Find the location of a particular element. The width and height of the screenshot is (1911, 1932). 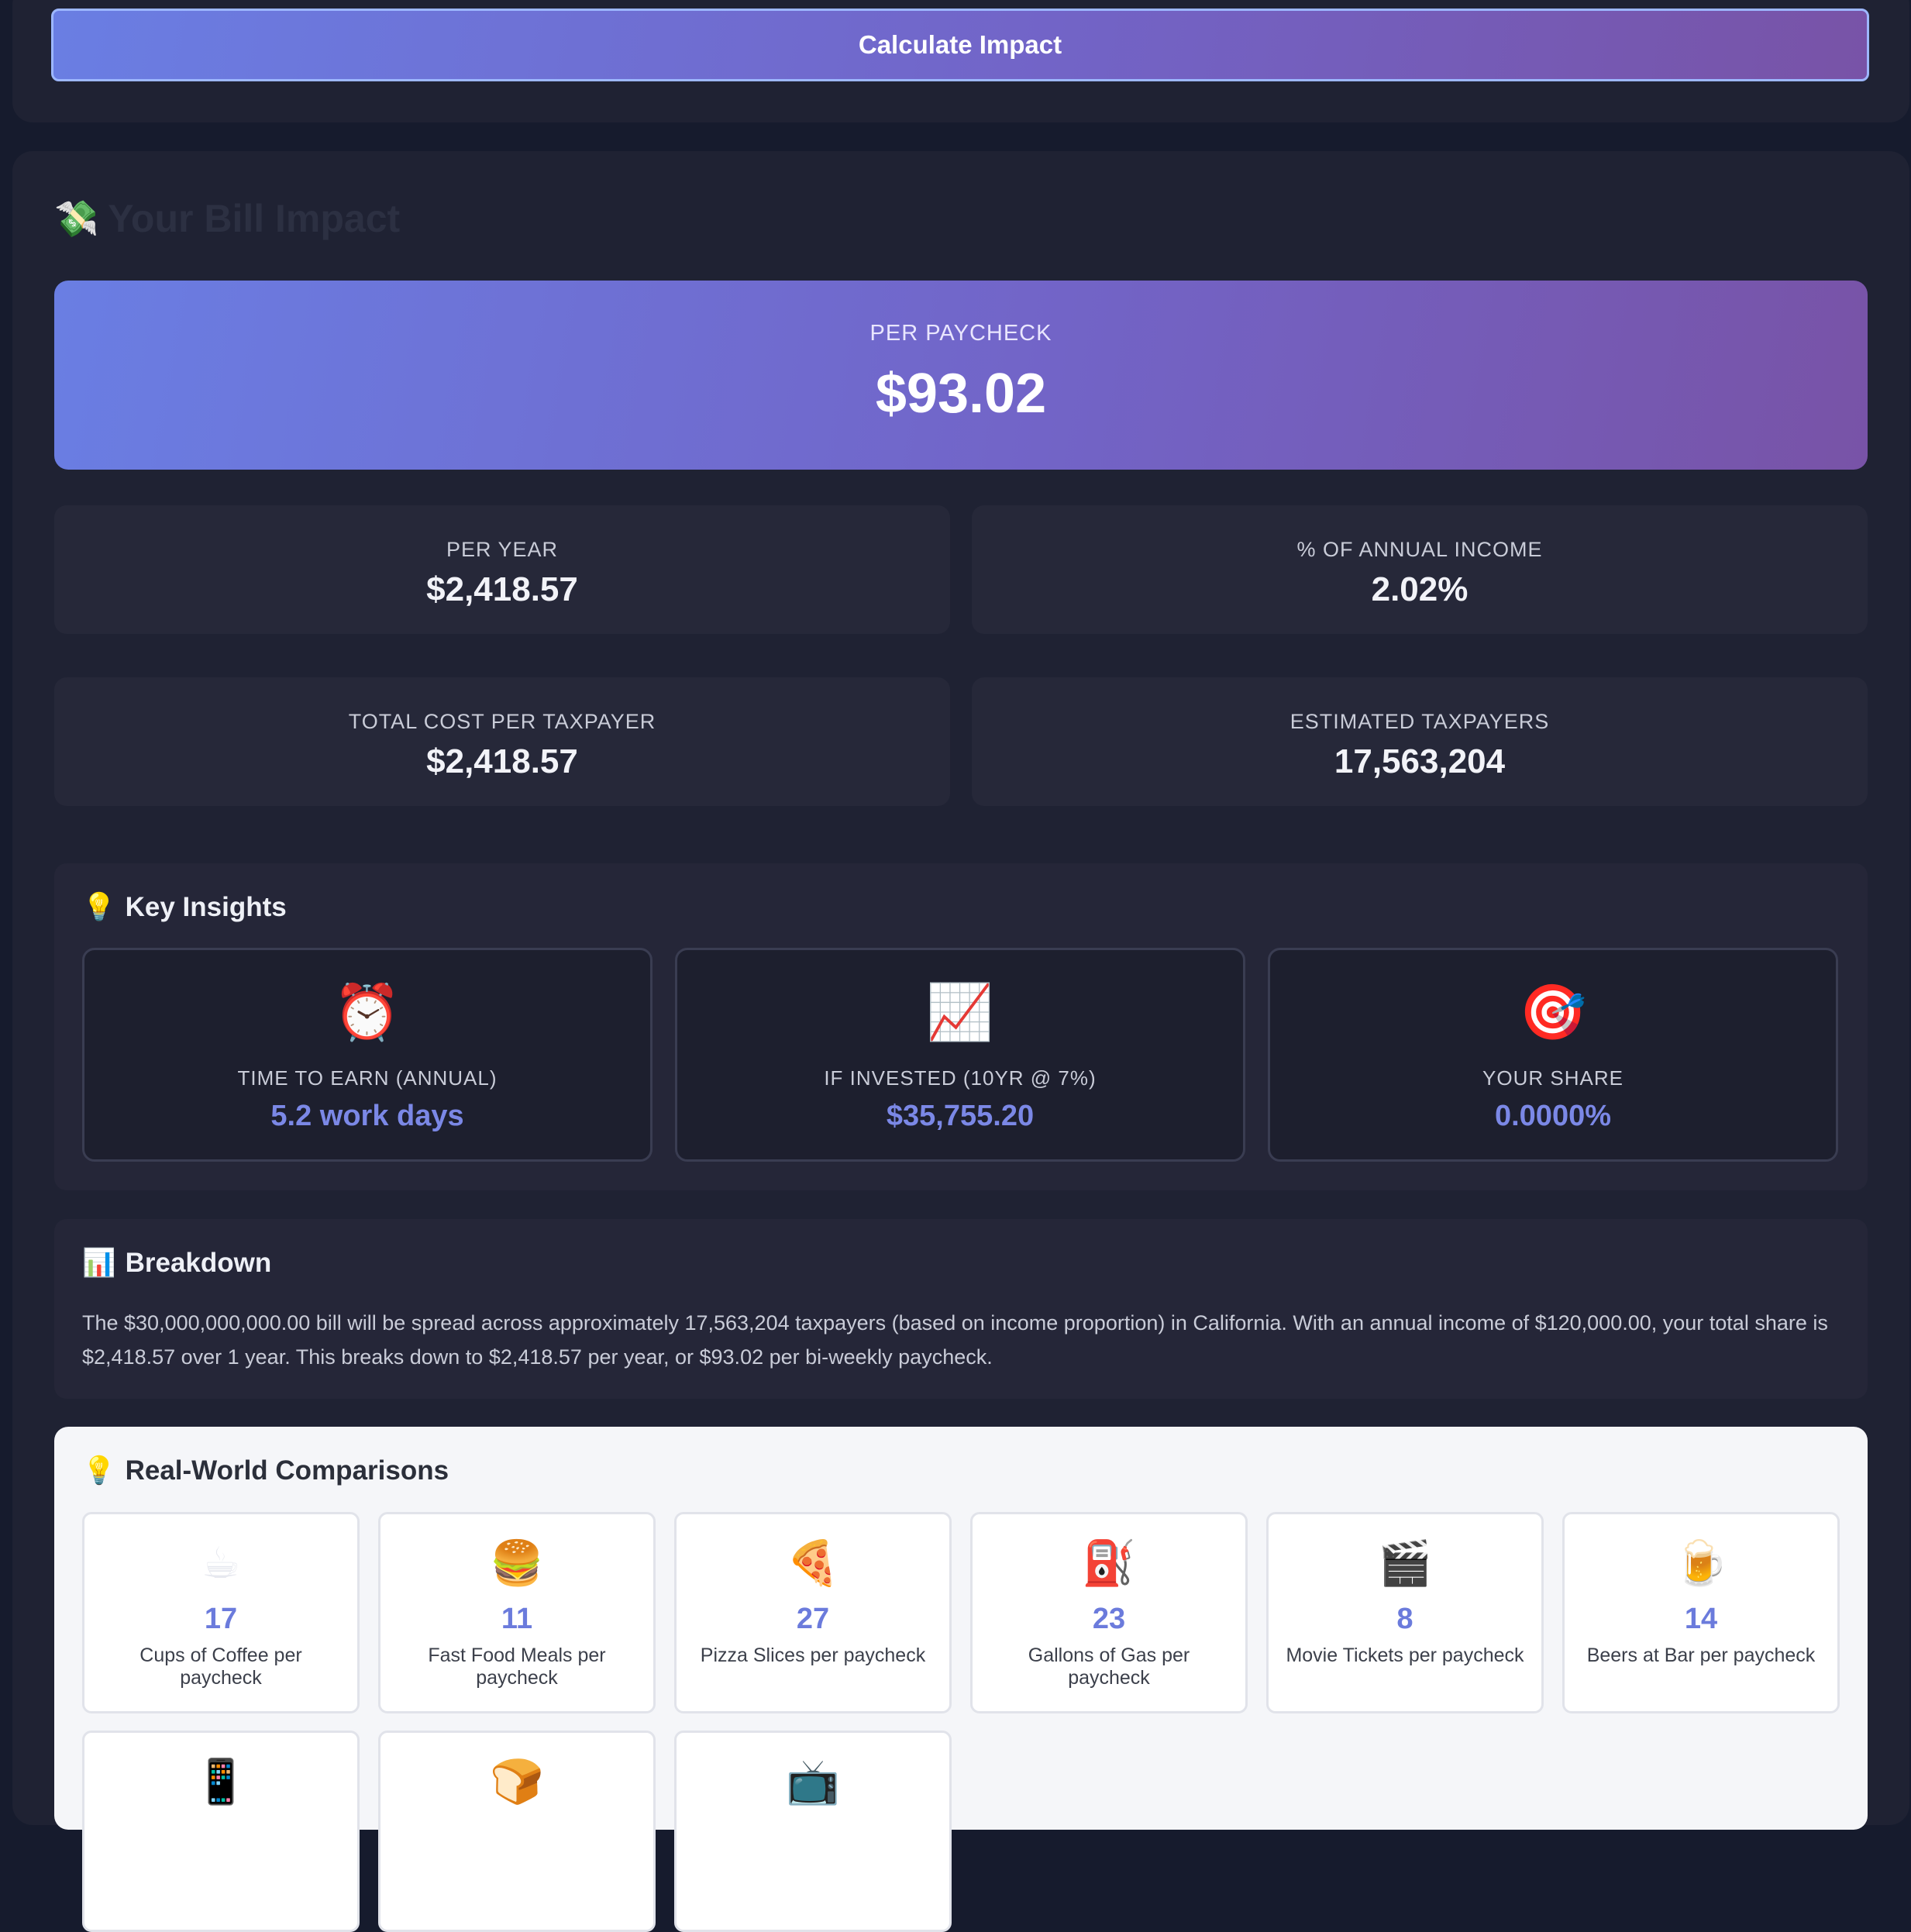

mobile-phone-icon: 📱 is located at coordinates (221, 1781).